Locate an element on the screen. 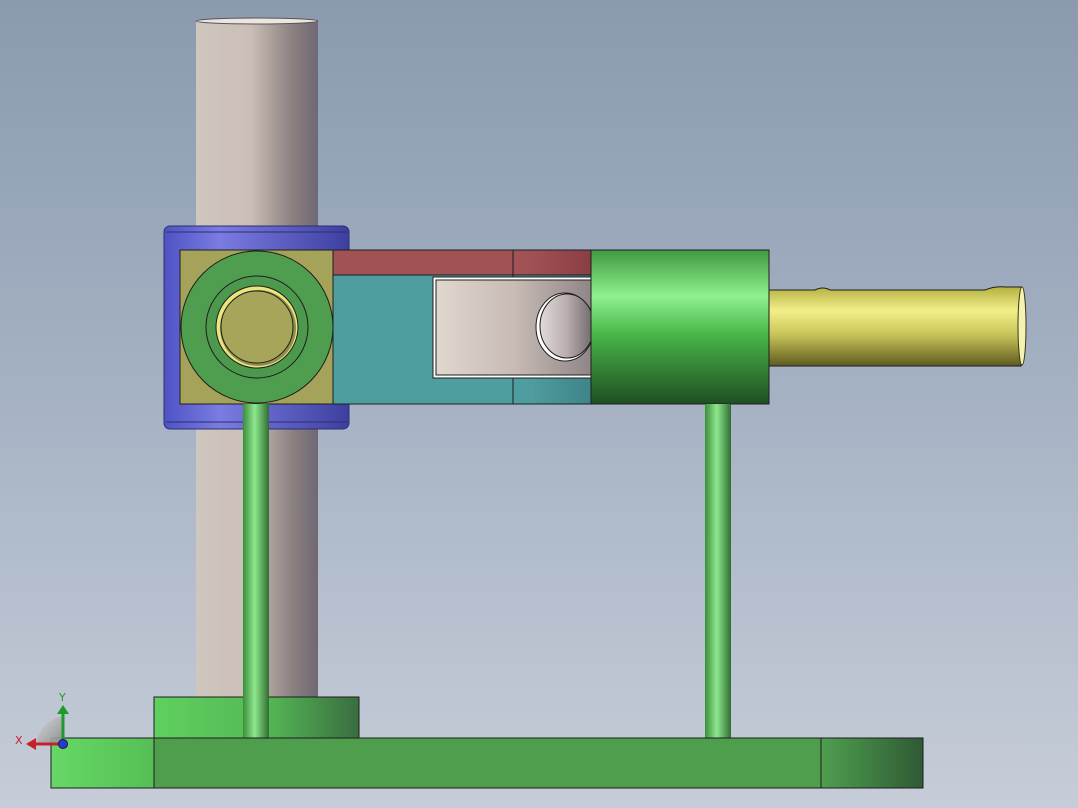 This screenshot has width=1078, height=808. piston-rod is located at coordinates (897, 326).